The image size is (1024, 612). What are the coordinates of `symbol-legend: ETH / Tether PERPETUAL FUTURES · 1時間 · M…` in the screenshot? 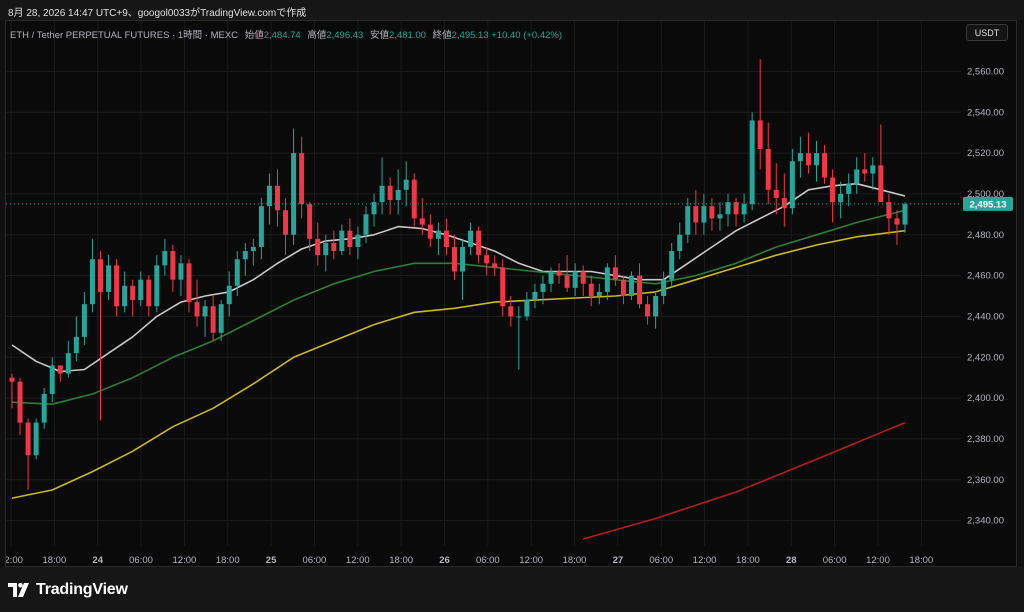 It's located at (286, 34).